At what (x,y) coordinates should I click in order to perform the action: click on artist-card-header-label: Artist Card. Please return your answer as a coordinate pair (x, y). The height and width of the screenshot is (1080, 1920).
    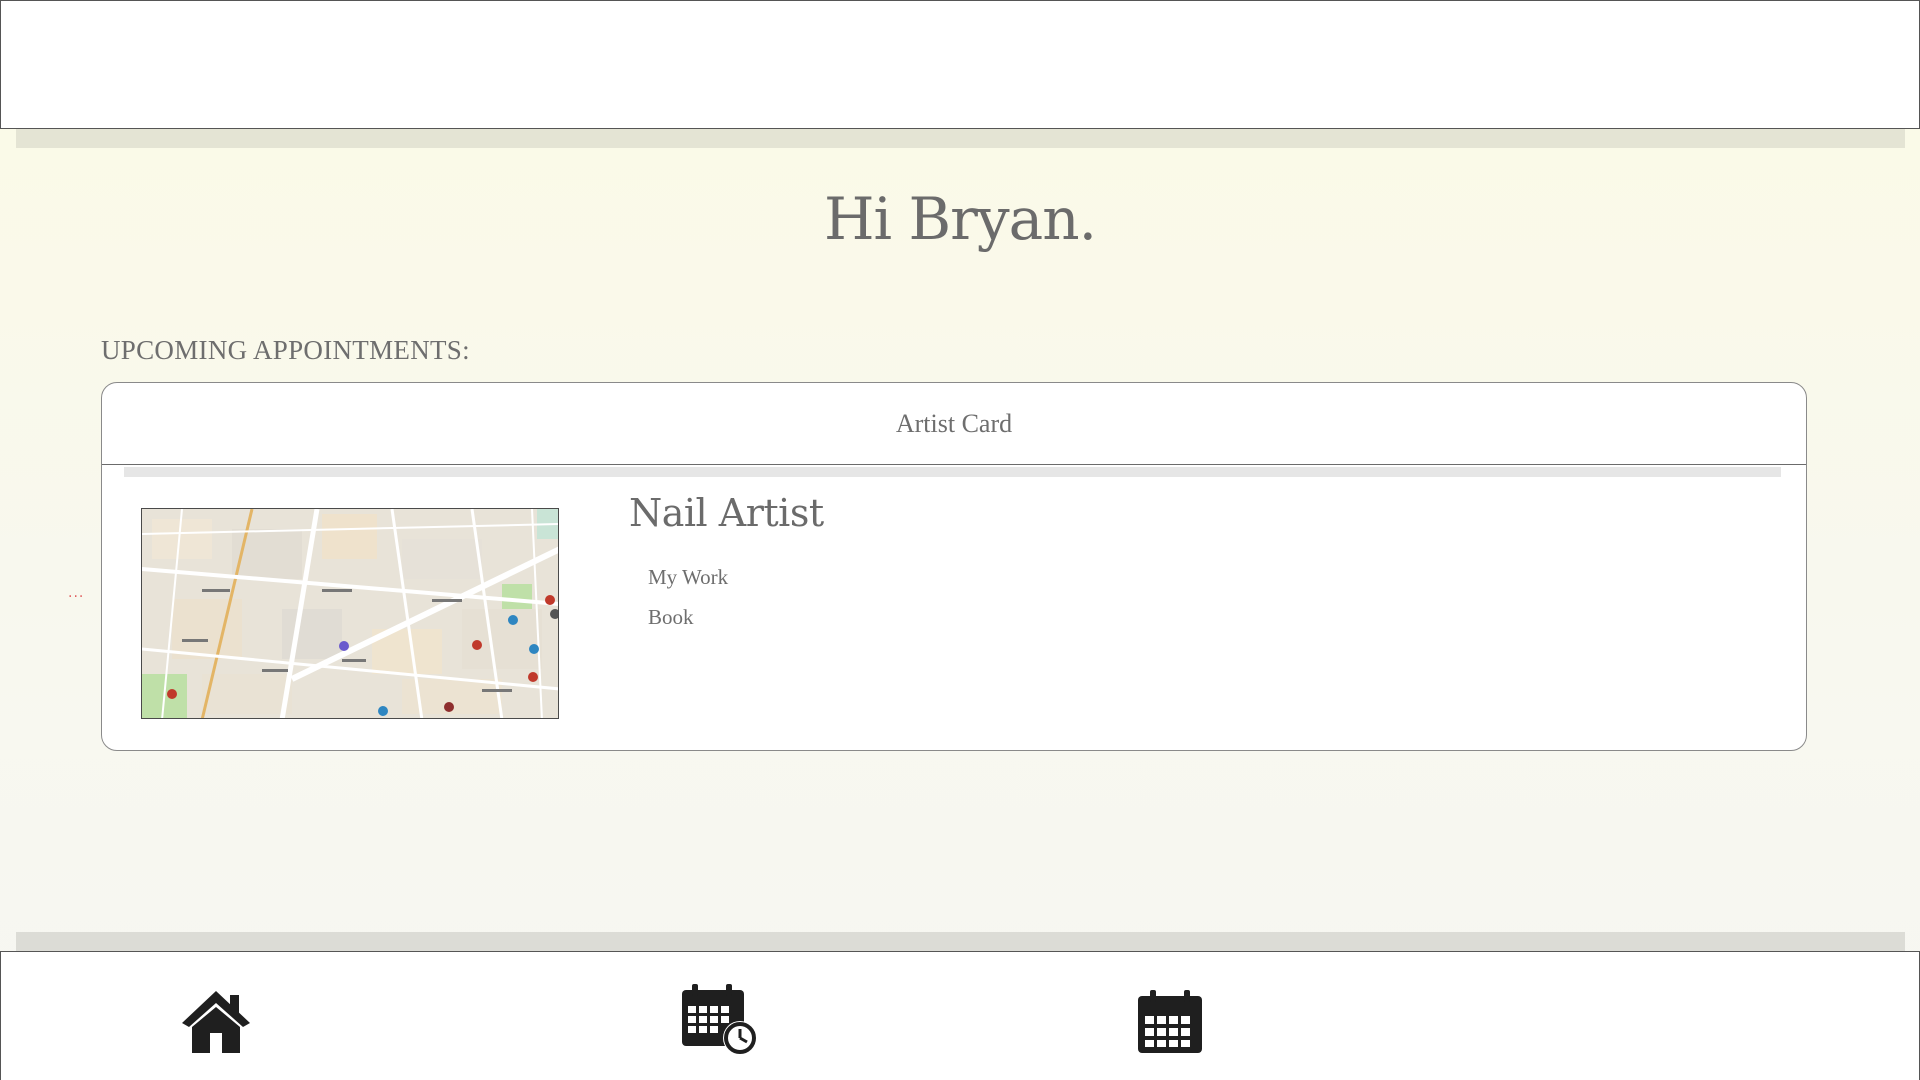
    Looking at the image, I should click on (954, 423).